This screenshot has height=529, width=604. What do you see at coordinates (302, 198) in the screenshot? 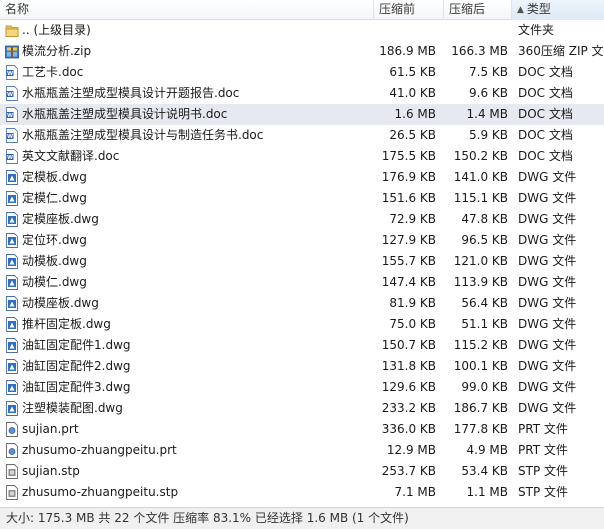
I see `file-row: 定模仁.dwg 151.6 KB 115.1 KB DWG 文件` at bounding box center [302, 198].